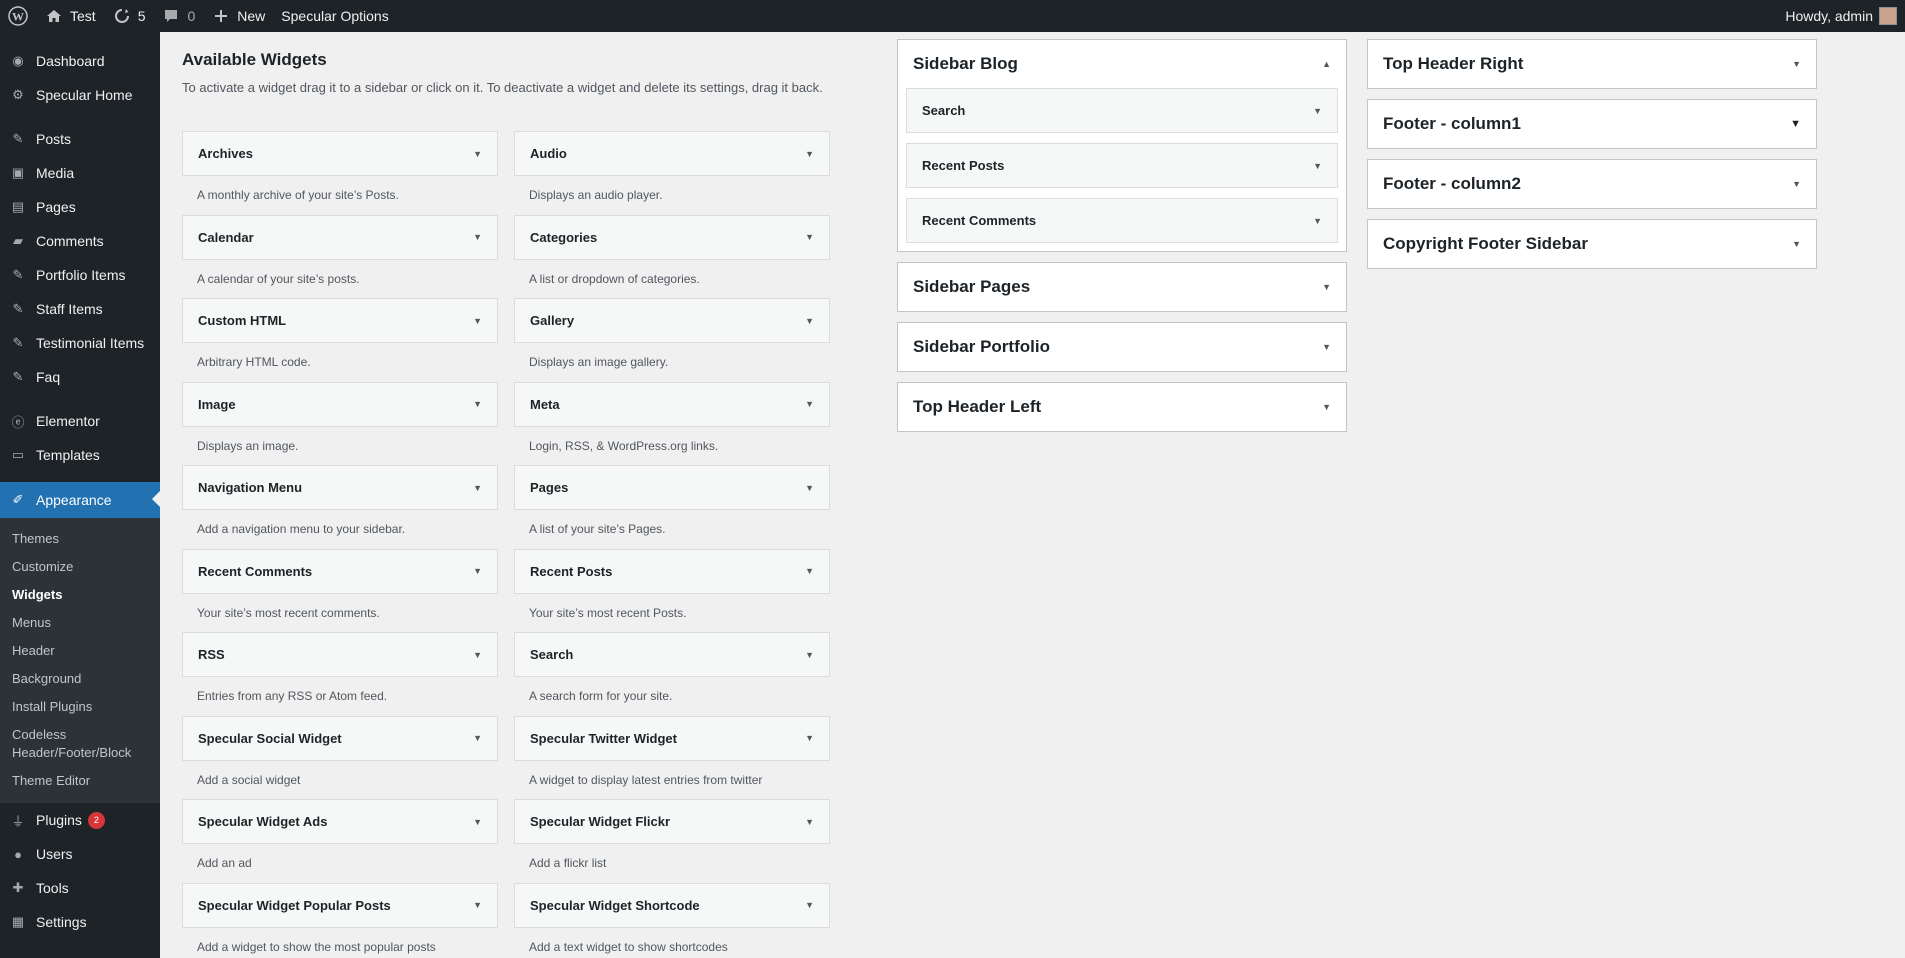 The image size is (1905, 958). What do you see at coordinates (340, 237) in the screenshot?
I see `widget-calendar: Calendar ▼` at bounding box center [340, 237].